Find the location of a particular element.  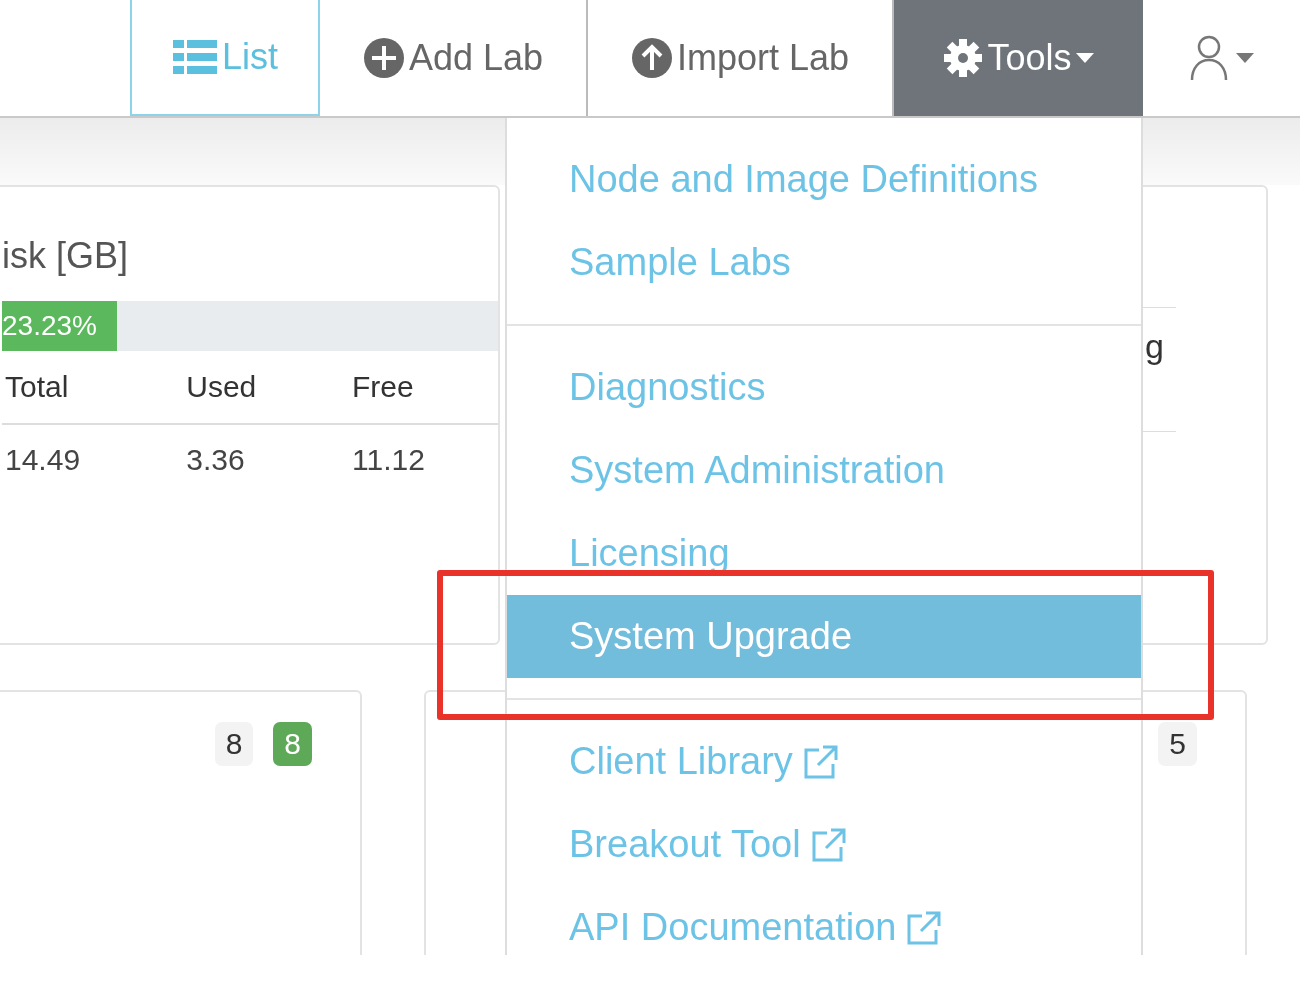

table-cell: 14.49 is located at coordinates (93, 459).